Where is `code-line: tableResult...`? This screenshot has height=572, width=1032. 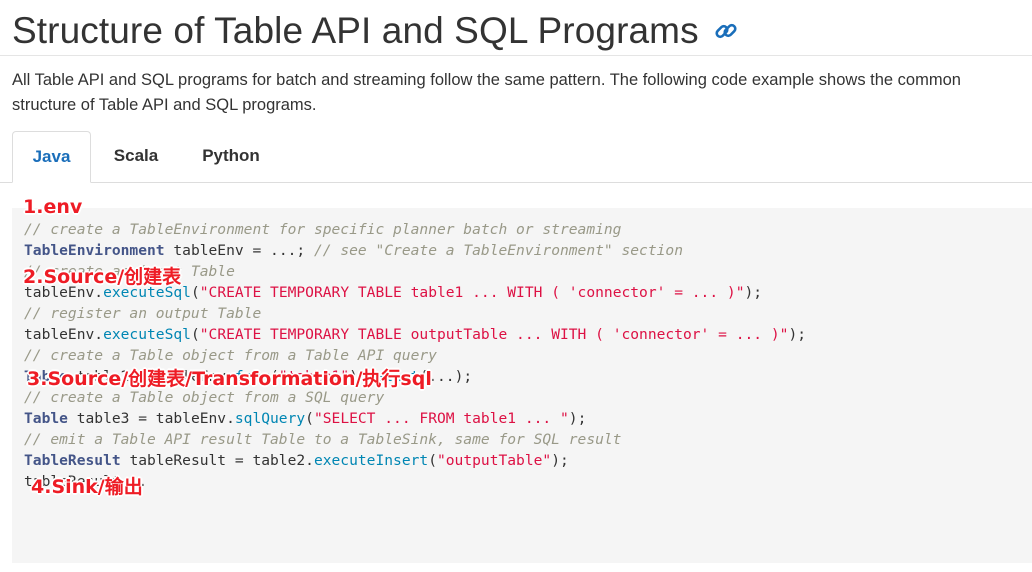 code-line: tableResult... is located at coordinates (528, 481).